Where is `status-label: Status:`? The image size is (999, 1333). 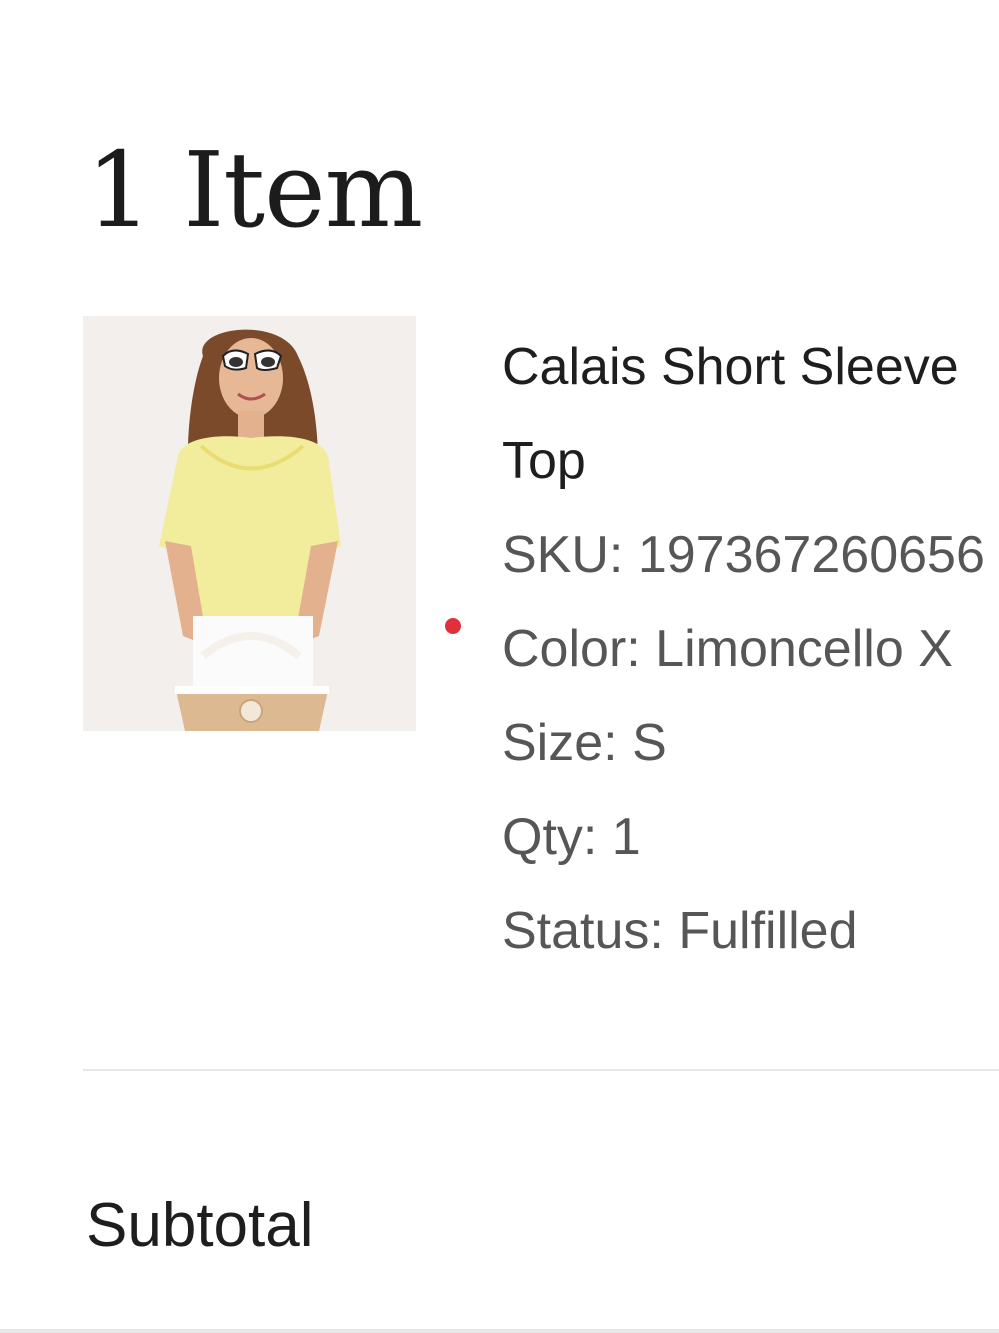 status-label: Status: is located at coordinates (583, 931).